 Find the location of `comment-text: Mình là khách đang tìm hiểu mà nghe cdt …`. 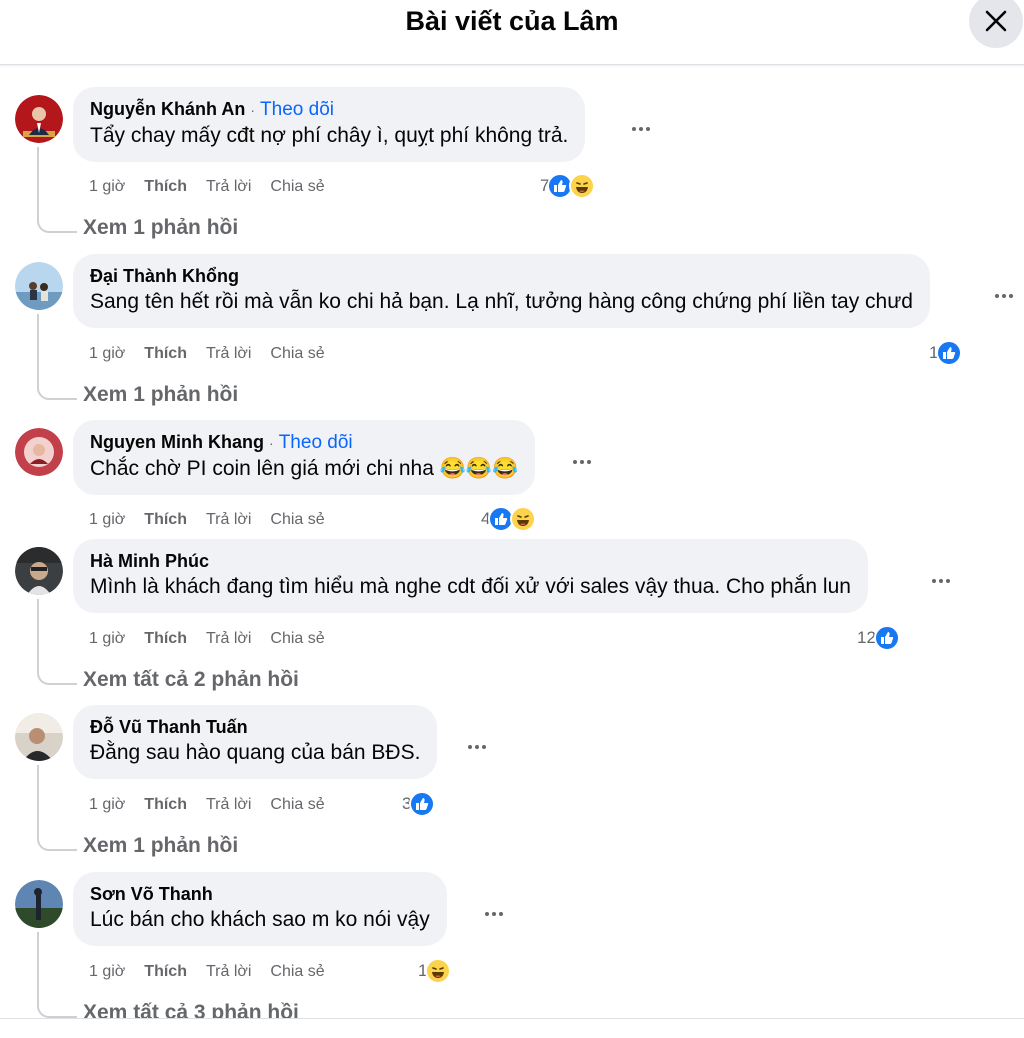

comment-text: Mình là khách đang tìm hiểu mà nghe cdt … is located at coordinates (470, 586).